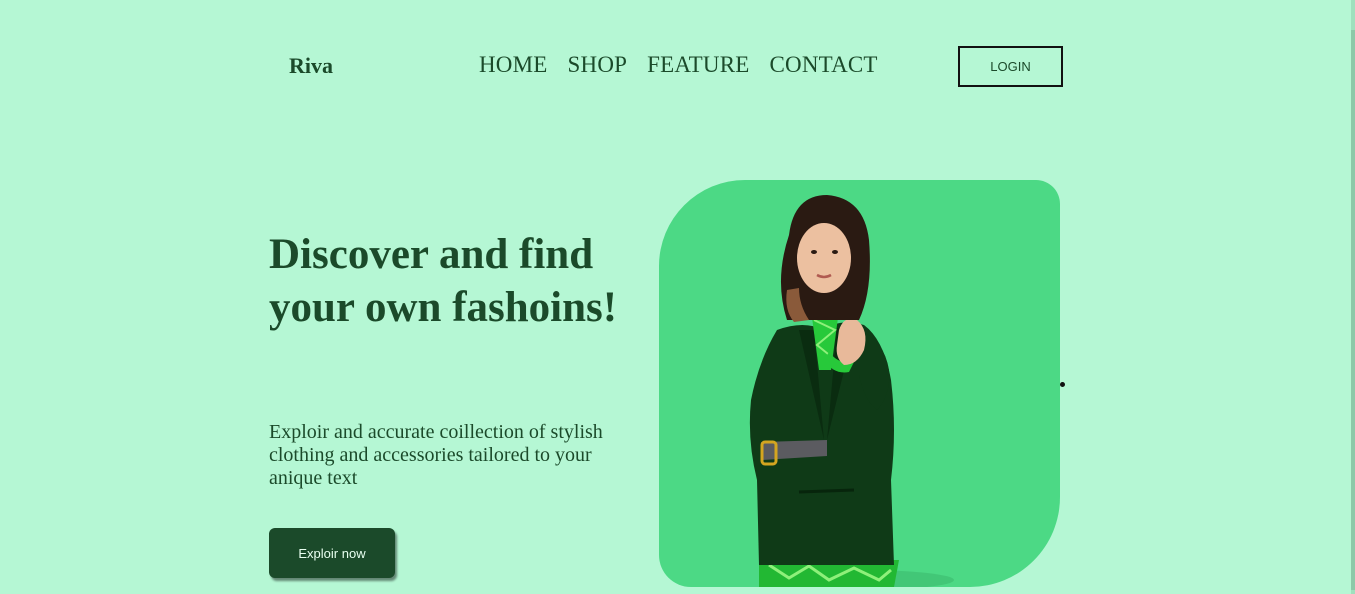 Image resolution: width=1355 pixels, height=594 pixels. I want to click on scrollbar-track, so click(1353, 297).